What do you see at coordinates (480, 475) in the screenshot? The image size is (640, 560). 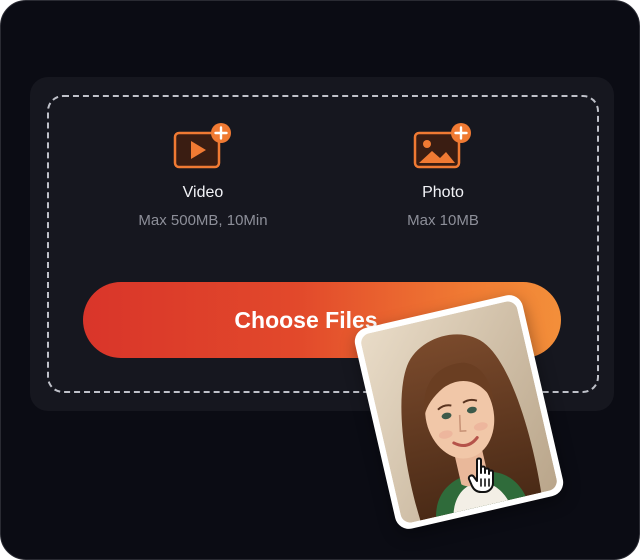 I see `hand-pointer-icon` at bounding box center [480, 475].